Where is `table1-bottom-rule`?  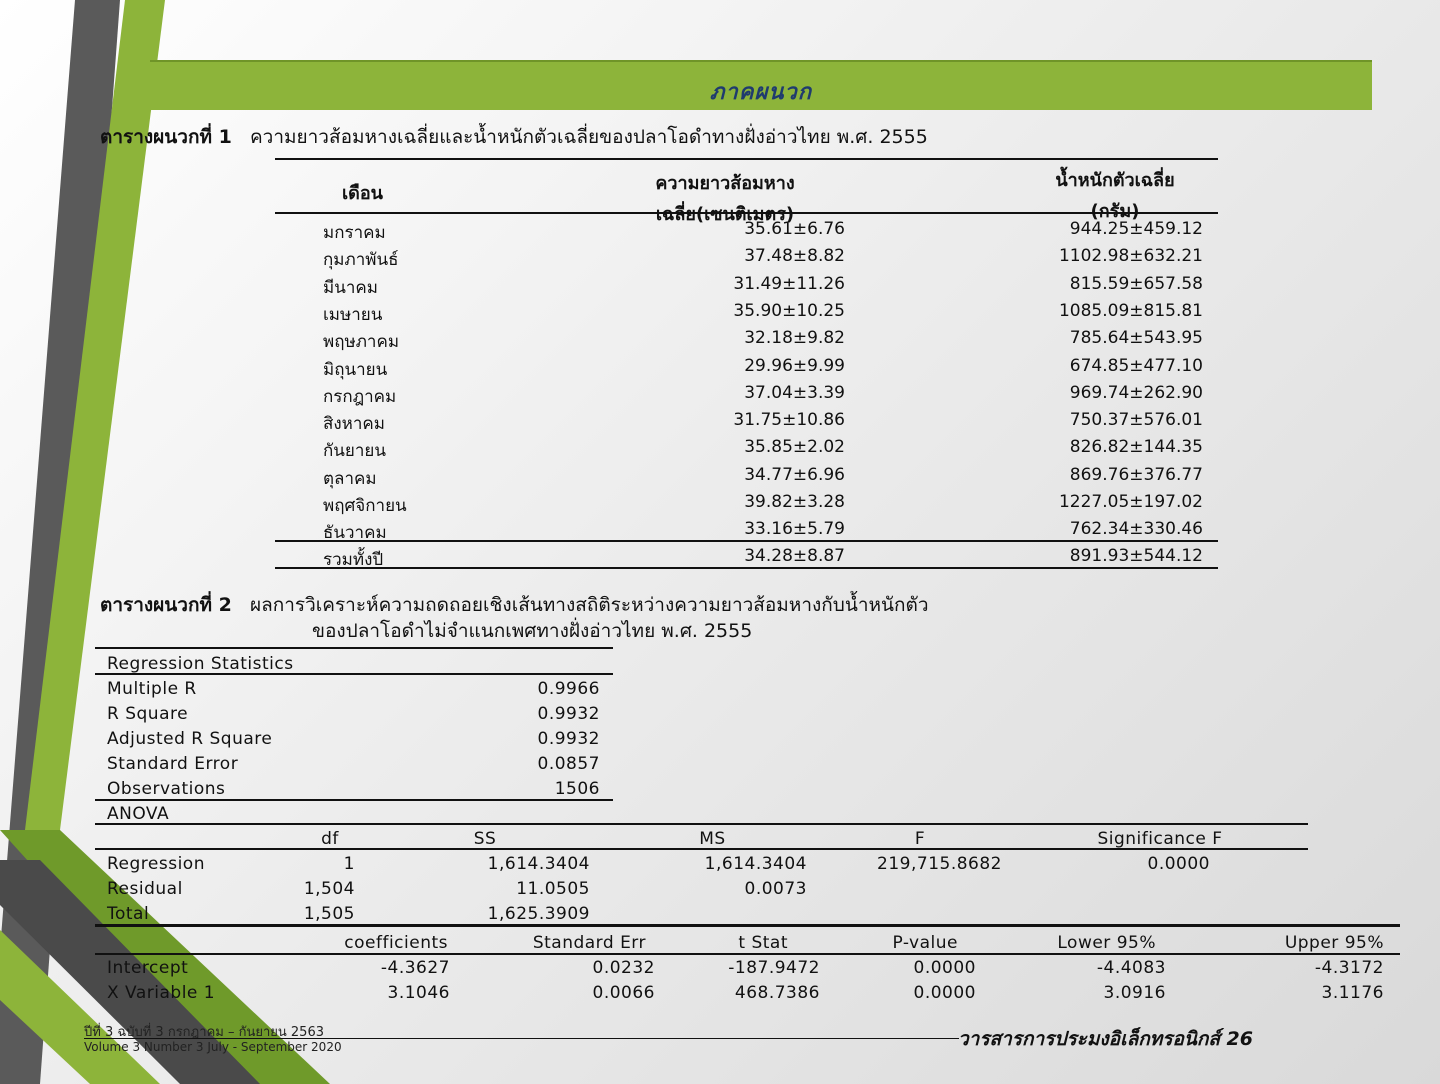 table1-bottom-rule is located at coordinates (746, 568).